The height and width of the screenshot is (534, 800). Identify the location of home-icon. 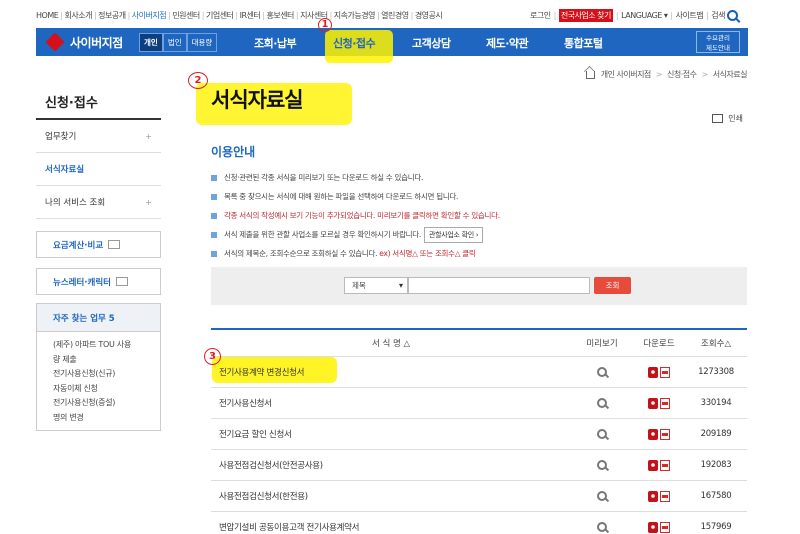
(590, 74).